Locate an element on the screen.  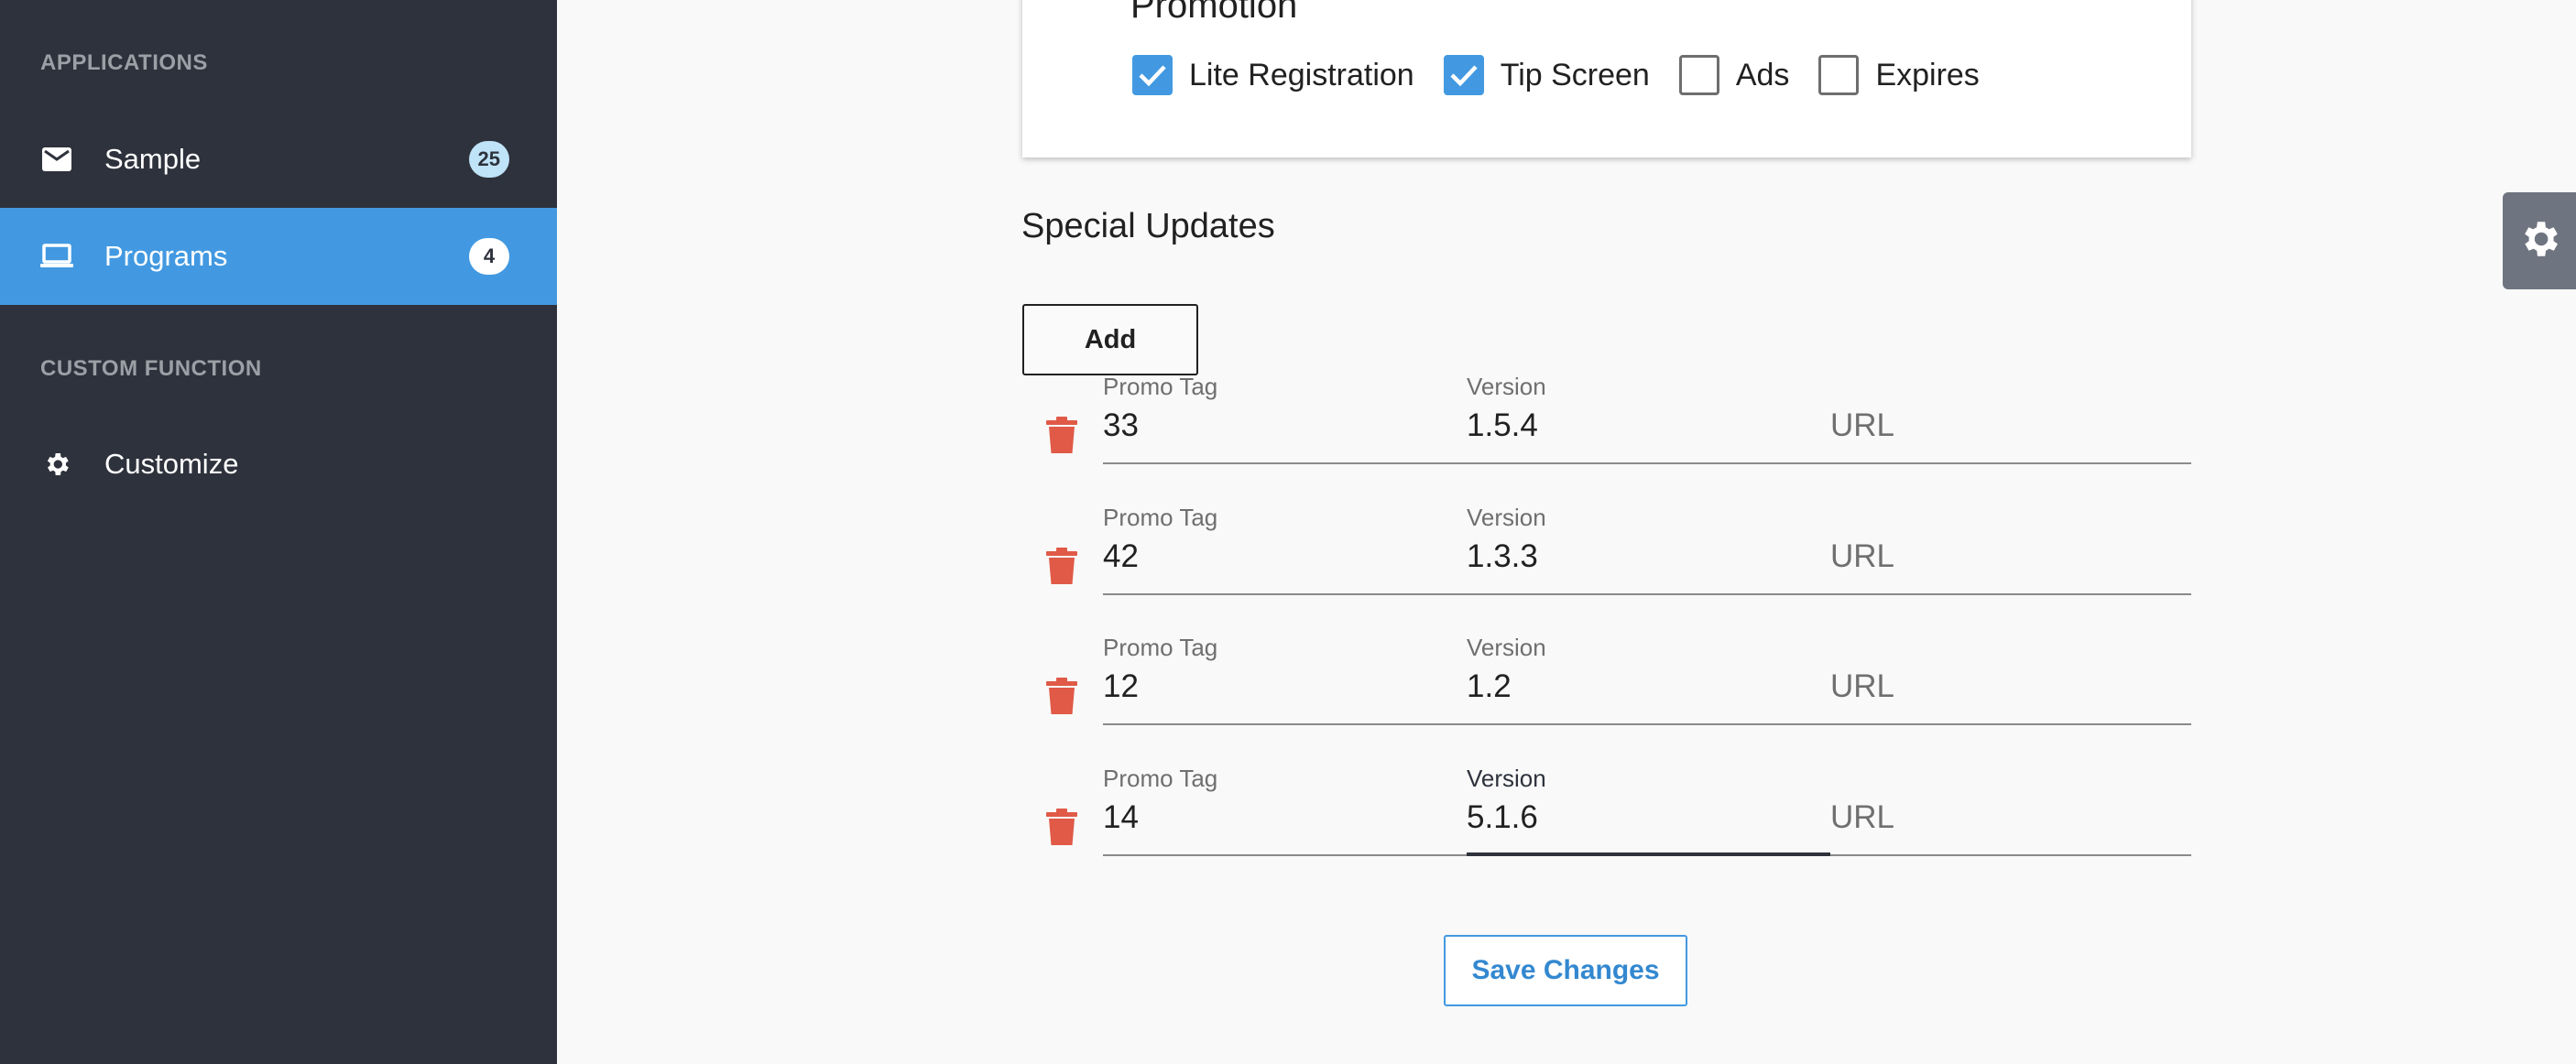
sidebar-item-label: Sample is located at coordinates (153, 159).